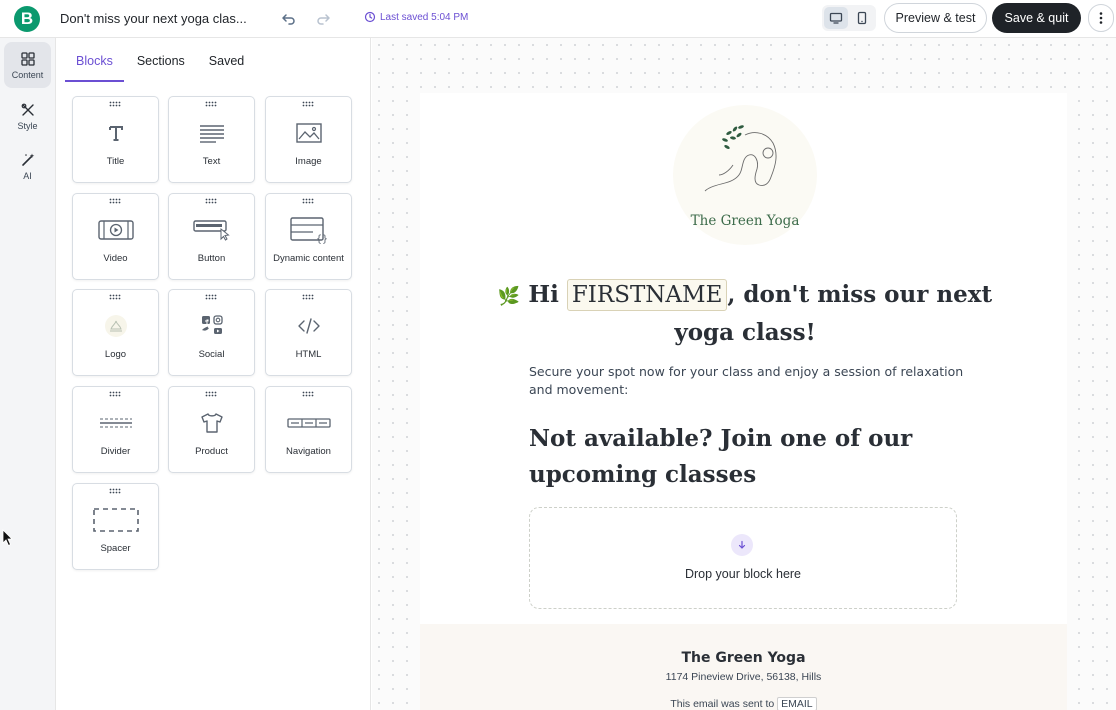  Describe the element at coordinates (308, 429) in the screenshot. I see `block-navigation: Navigation` at that location.